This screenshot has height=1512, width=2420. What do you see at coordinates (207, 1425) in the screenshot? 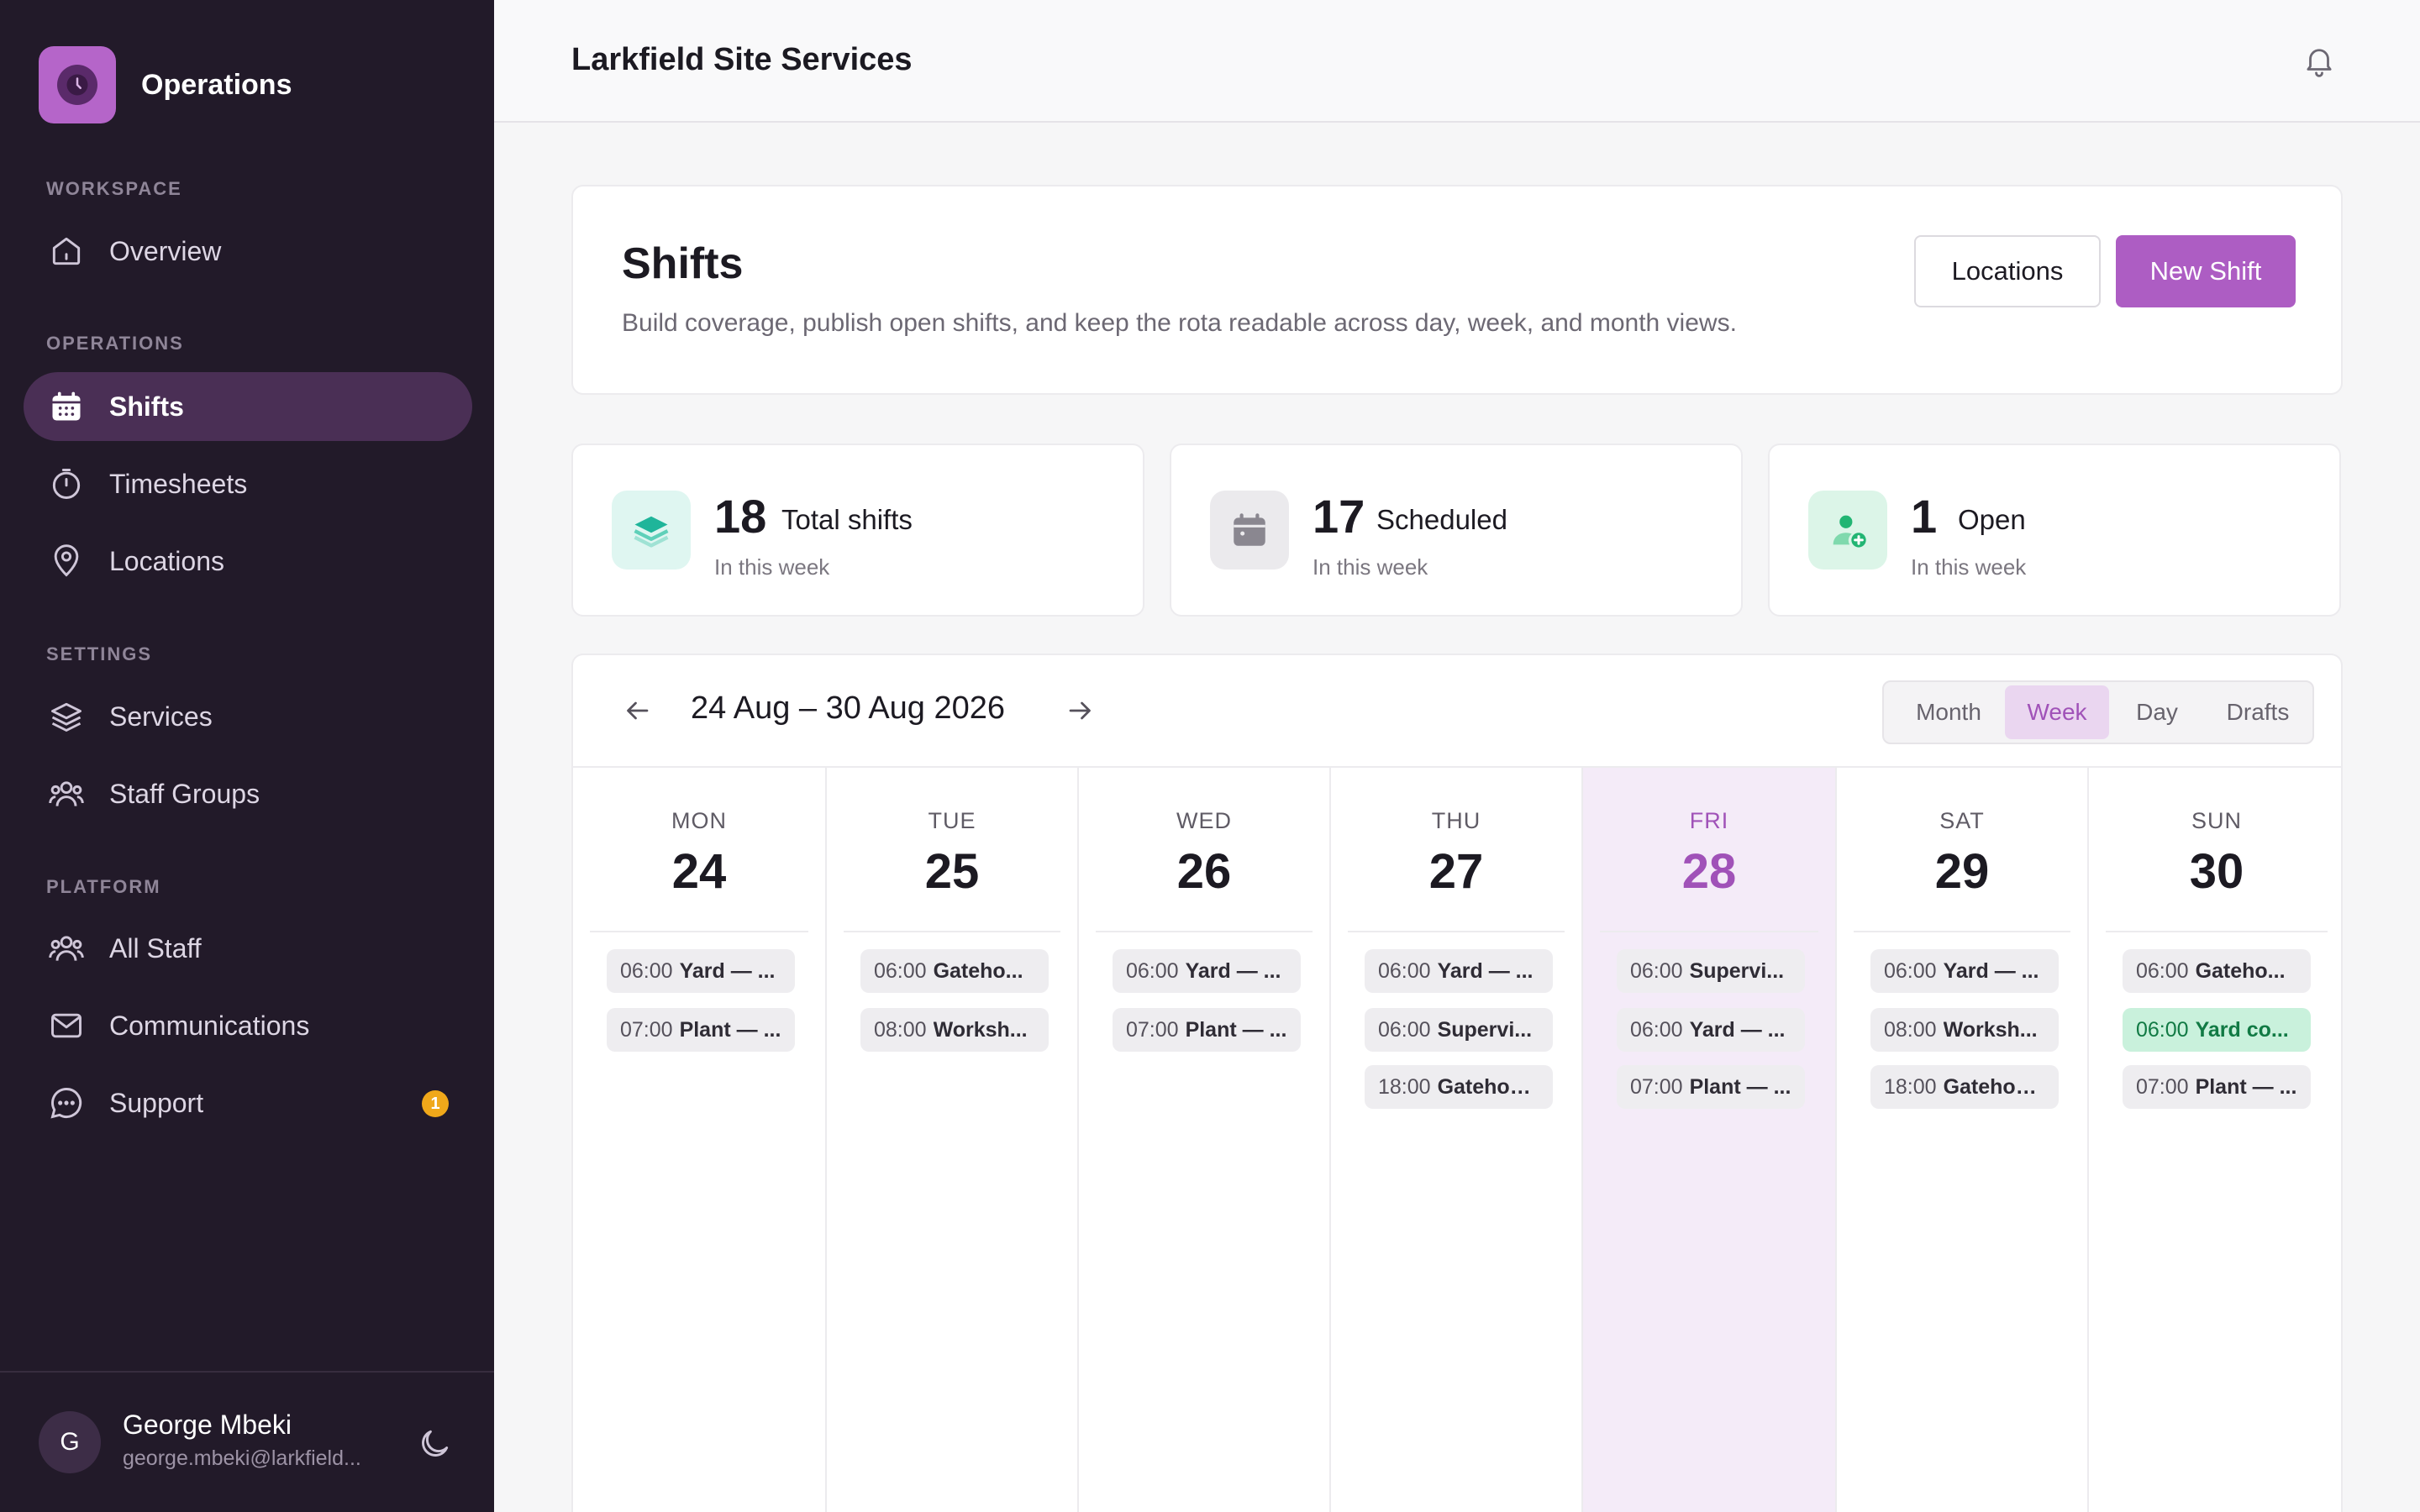
I see `user-name: George Mbeki` at bounding box center [207, 1425].